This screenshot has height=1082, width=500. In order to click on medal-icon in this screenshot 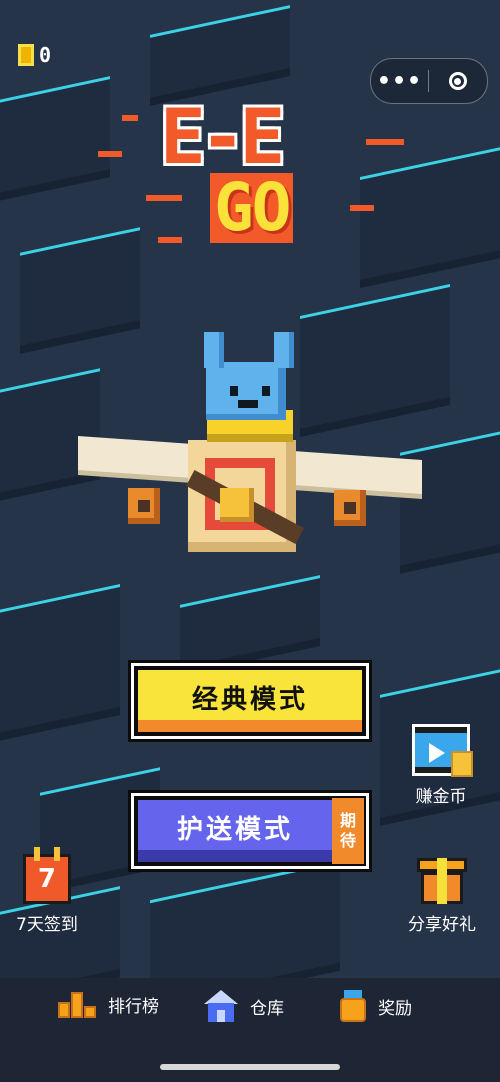, I will do `click(353, 1006)`.